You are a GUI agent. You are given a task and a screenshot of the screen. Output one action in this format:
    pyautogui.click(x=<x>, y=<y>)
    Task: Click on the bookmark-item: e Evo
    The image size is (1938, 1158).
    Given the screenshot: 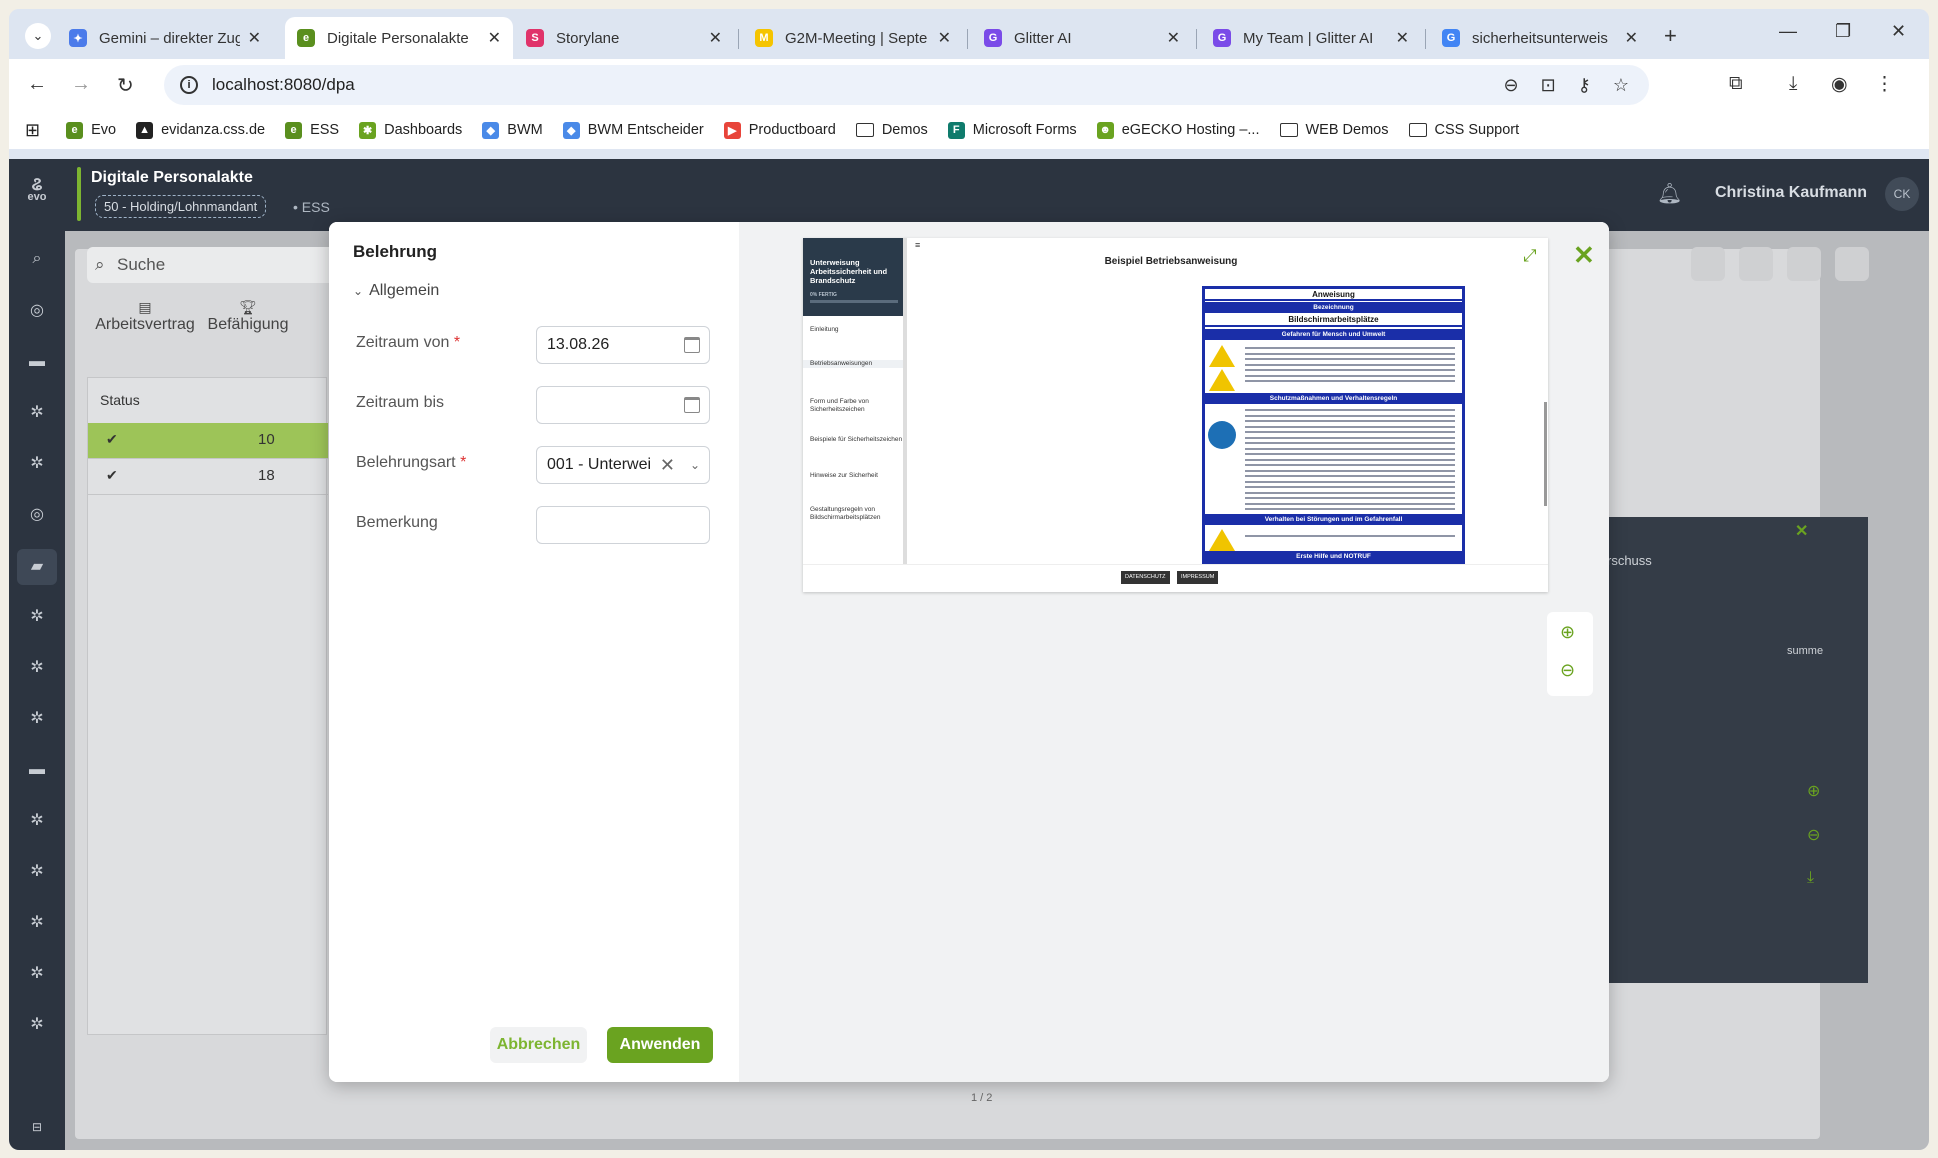 What is the action you would take?
    pyautogui.click(x=91, y=130)
    